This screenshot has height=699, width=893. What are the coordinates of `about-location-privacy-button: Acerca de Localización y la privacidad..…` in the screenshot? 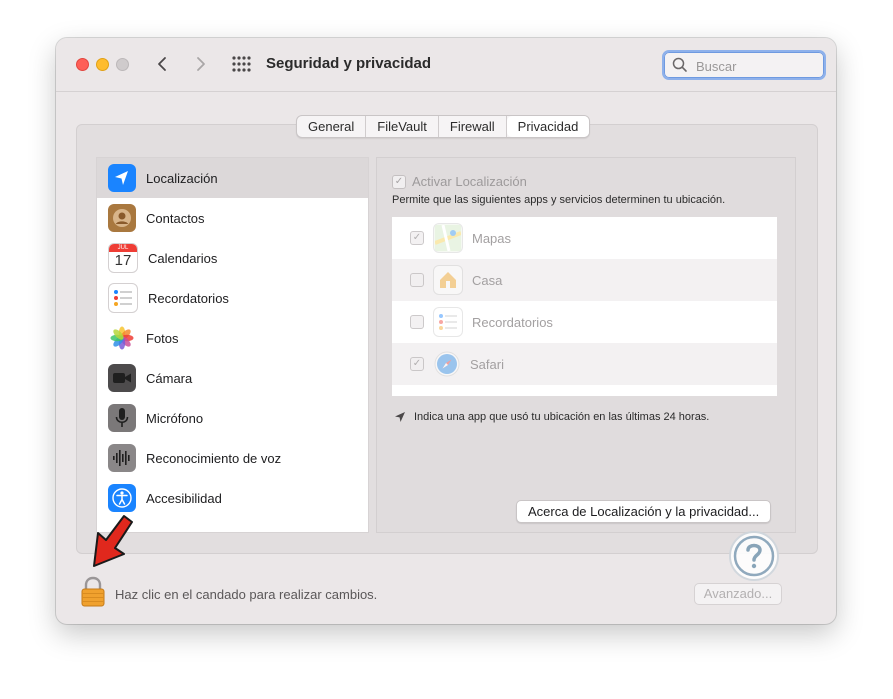 It's located at (644, 511).